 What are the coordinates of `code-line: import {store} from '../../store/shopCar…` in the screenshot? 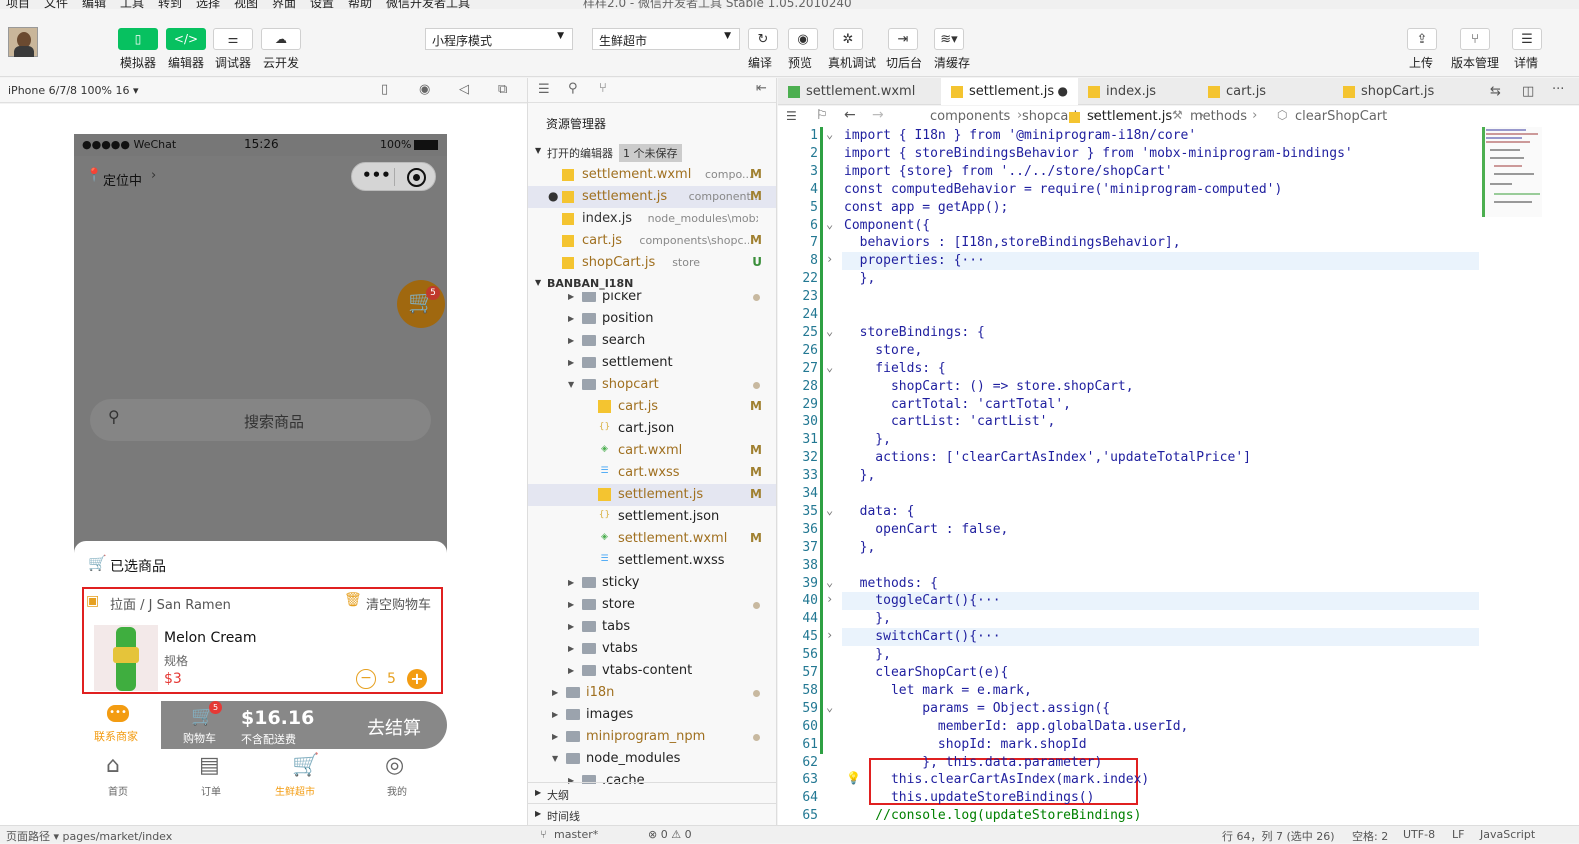 It's located at (1008, 171).